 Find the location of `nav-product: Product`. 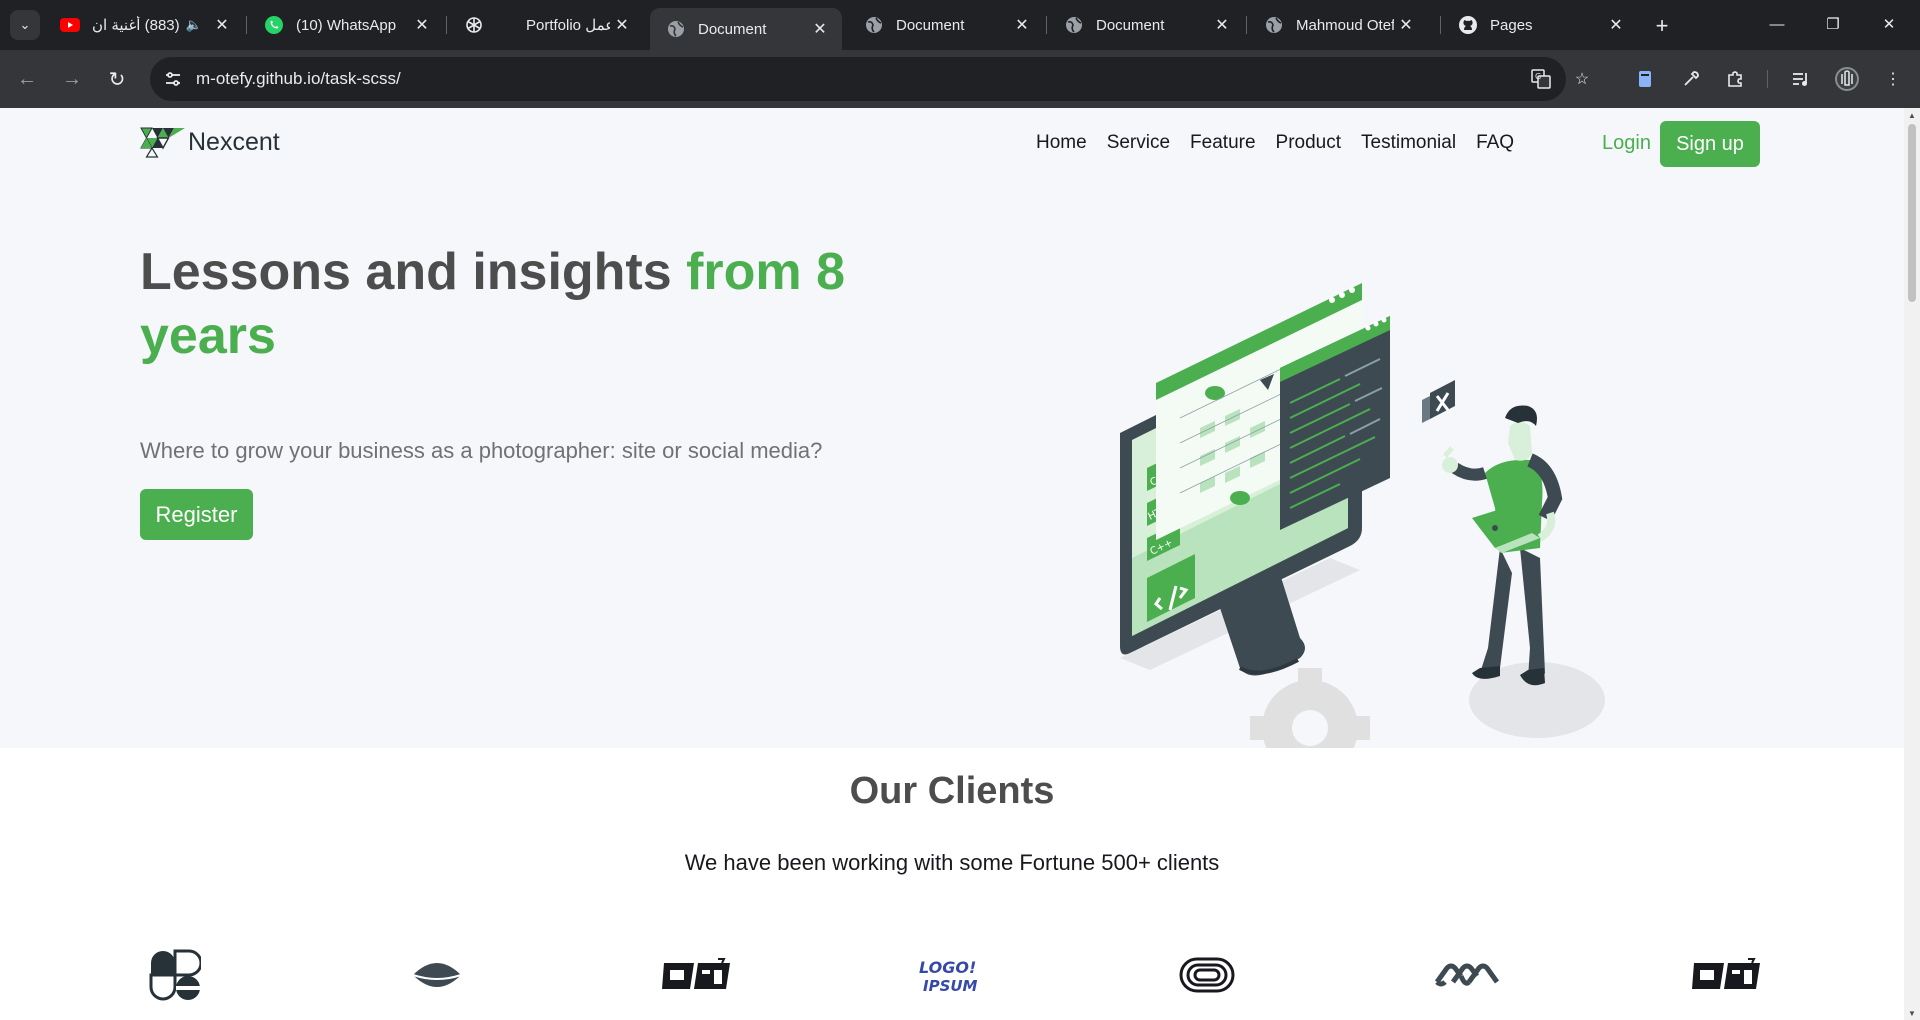

nav-product: Product is located at coordinates (1308, 143).